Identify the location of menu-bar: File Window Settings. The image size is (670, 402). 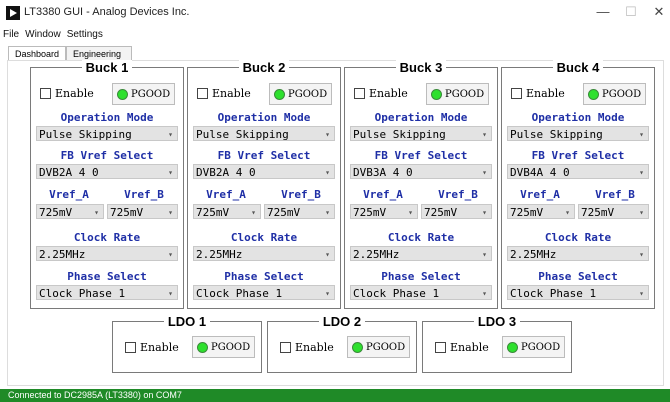
(53, 36).